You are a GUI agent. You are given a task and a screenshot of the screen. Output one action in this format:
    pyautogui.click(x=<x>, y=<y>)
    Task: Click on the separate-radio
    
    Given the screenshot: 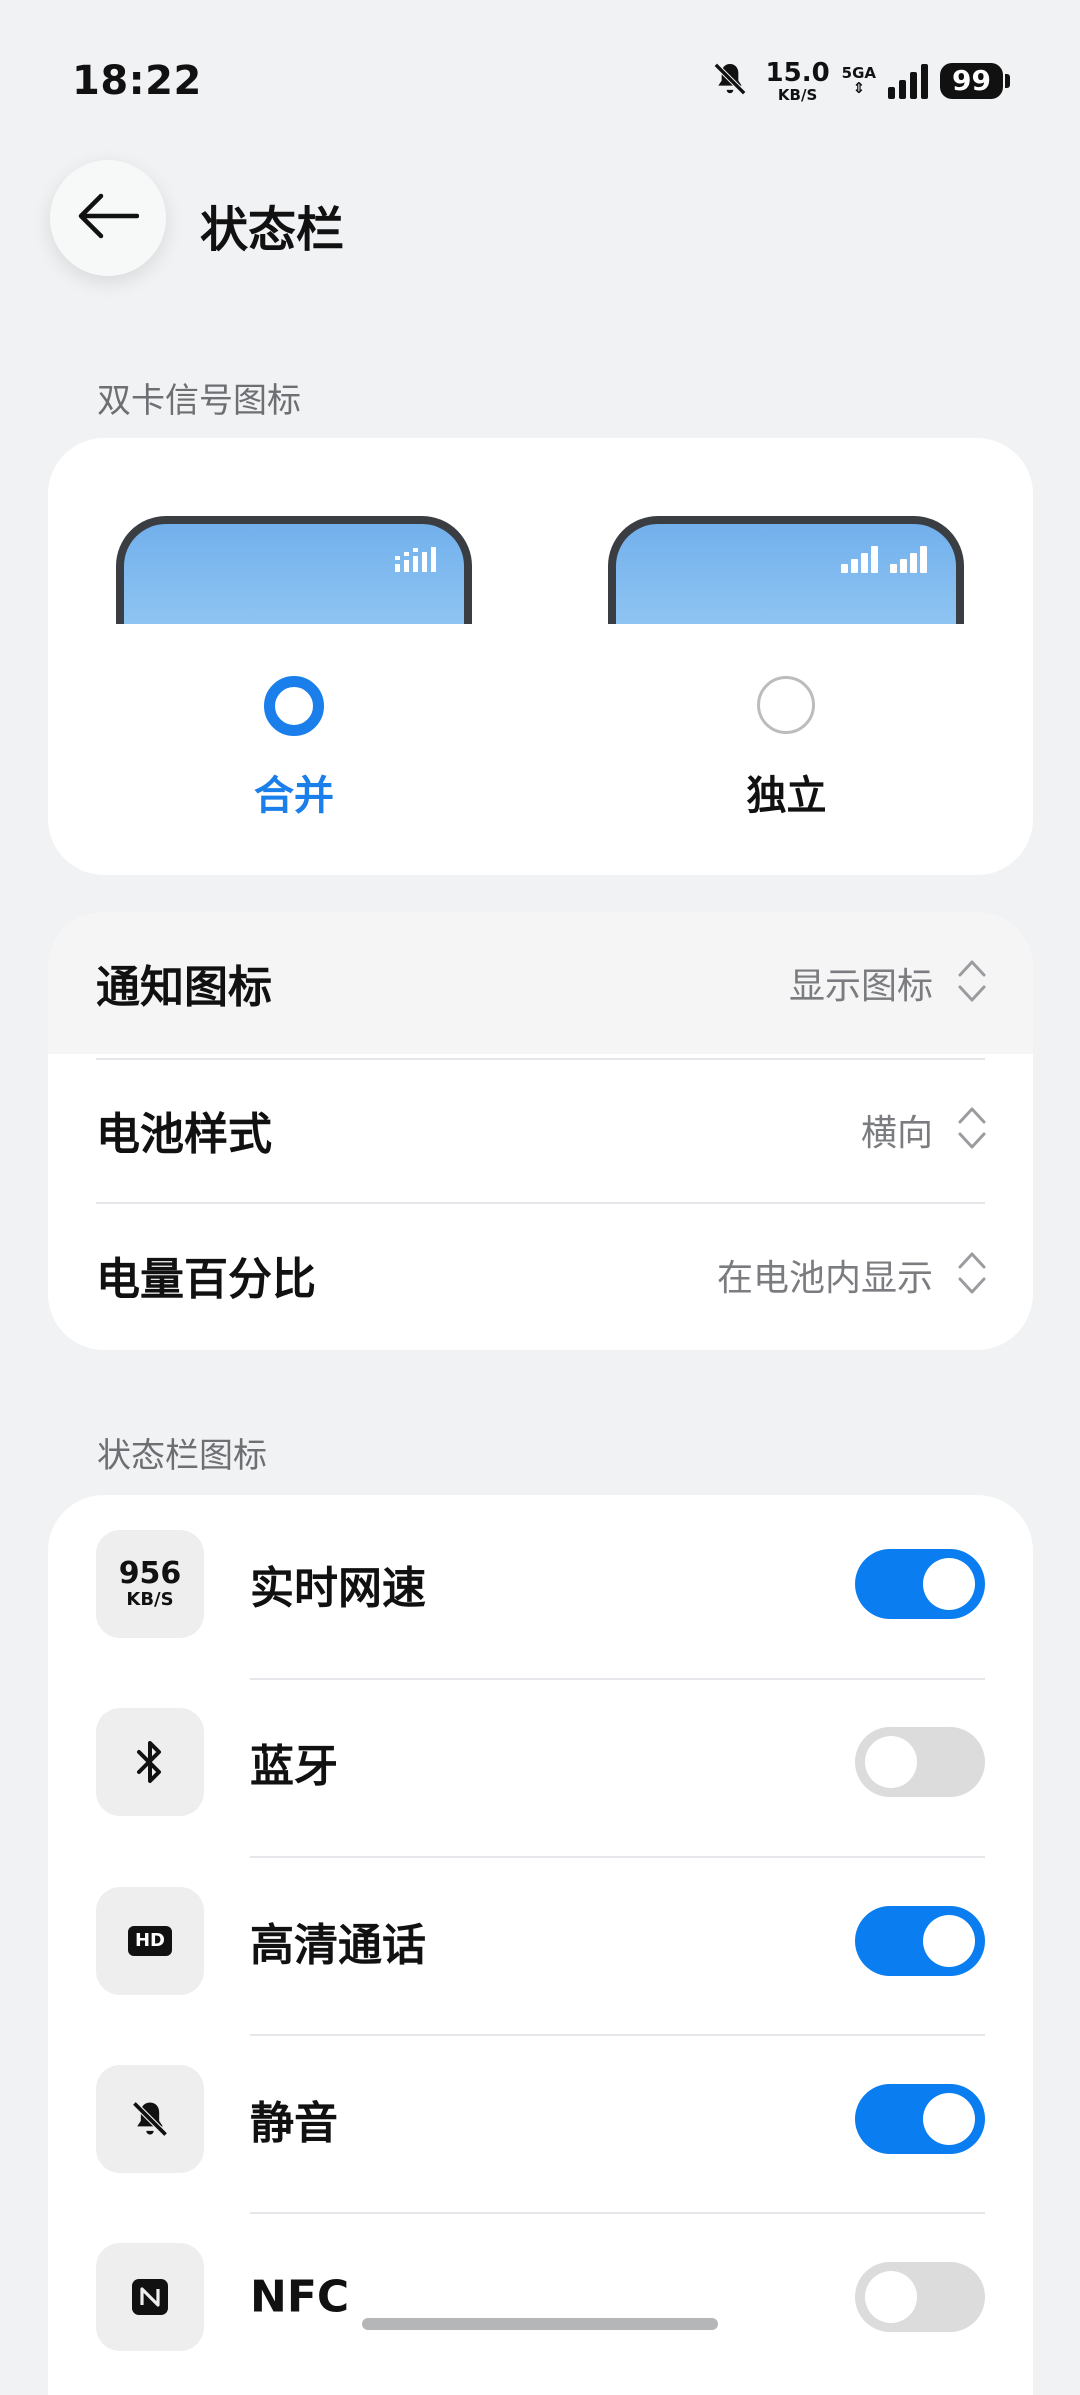 What is the action you would take?
    pyautogui.click(x=786, y=705)
    